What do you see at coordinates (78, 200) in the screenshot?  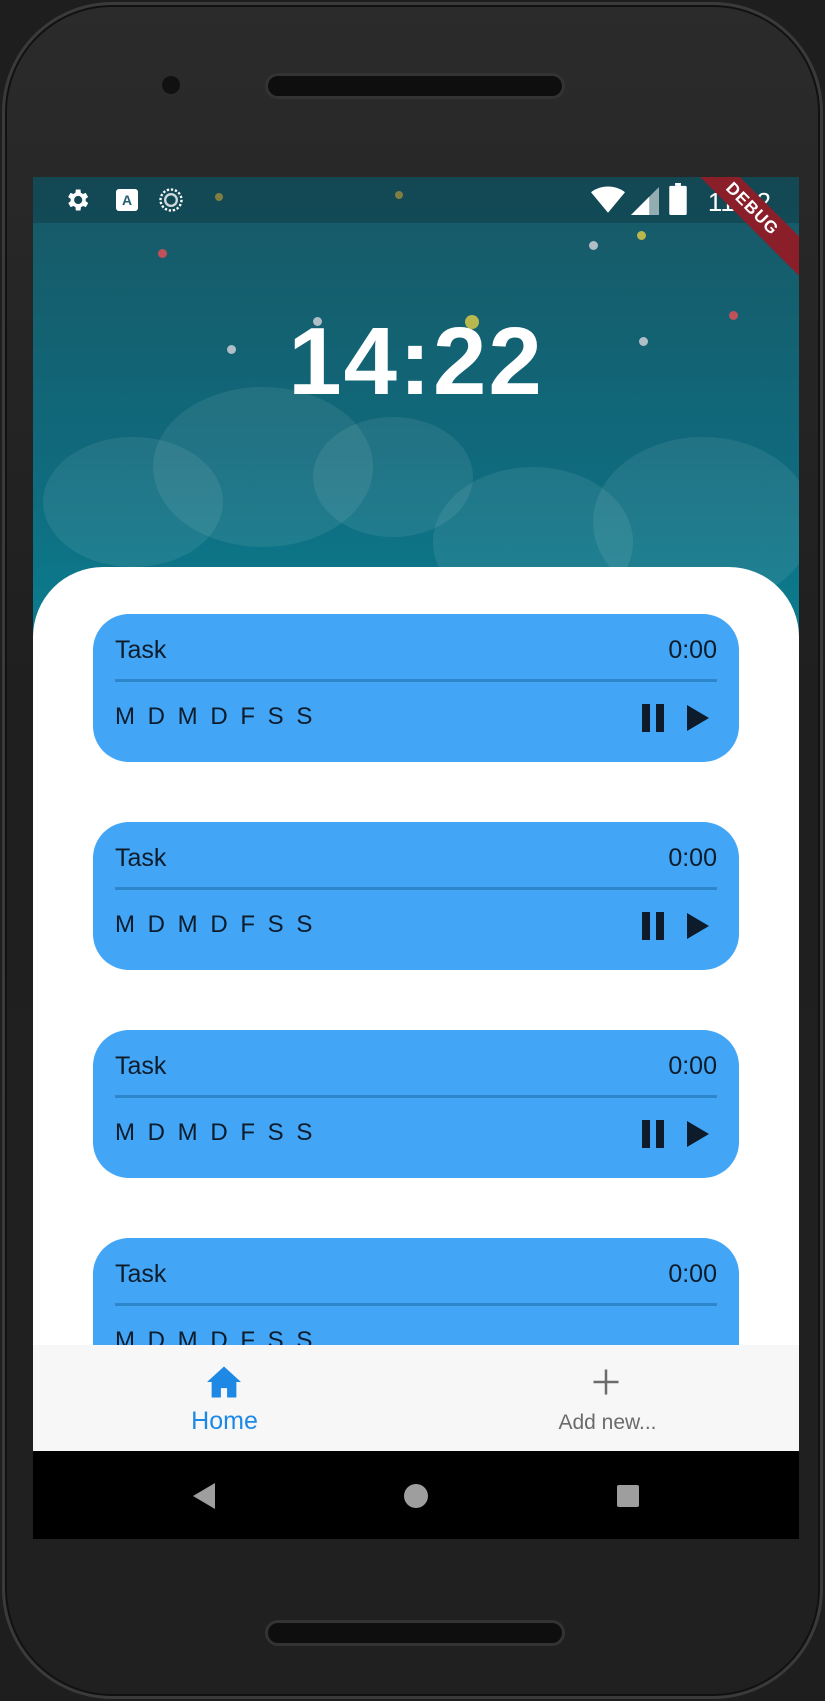 I see `gear-icon` at bounding box center [78, 200].